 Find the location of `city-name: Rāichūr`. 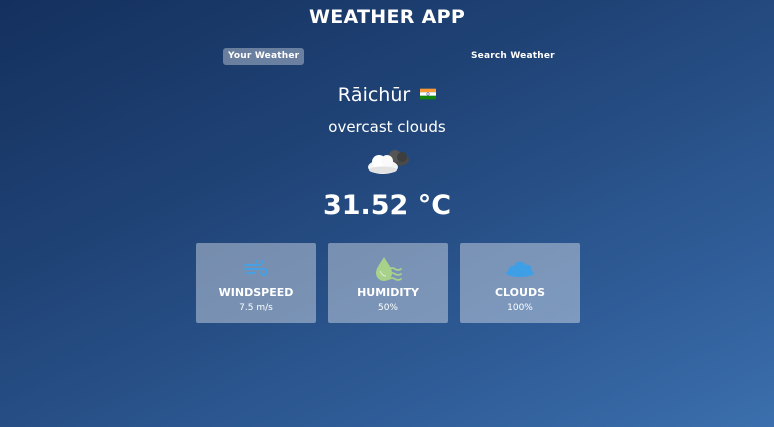

city-name: Rāichūr is located at coordinates (374, 95).